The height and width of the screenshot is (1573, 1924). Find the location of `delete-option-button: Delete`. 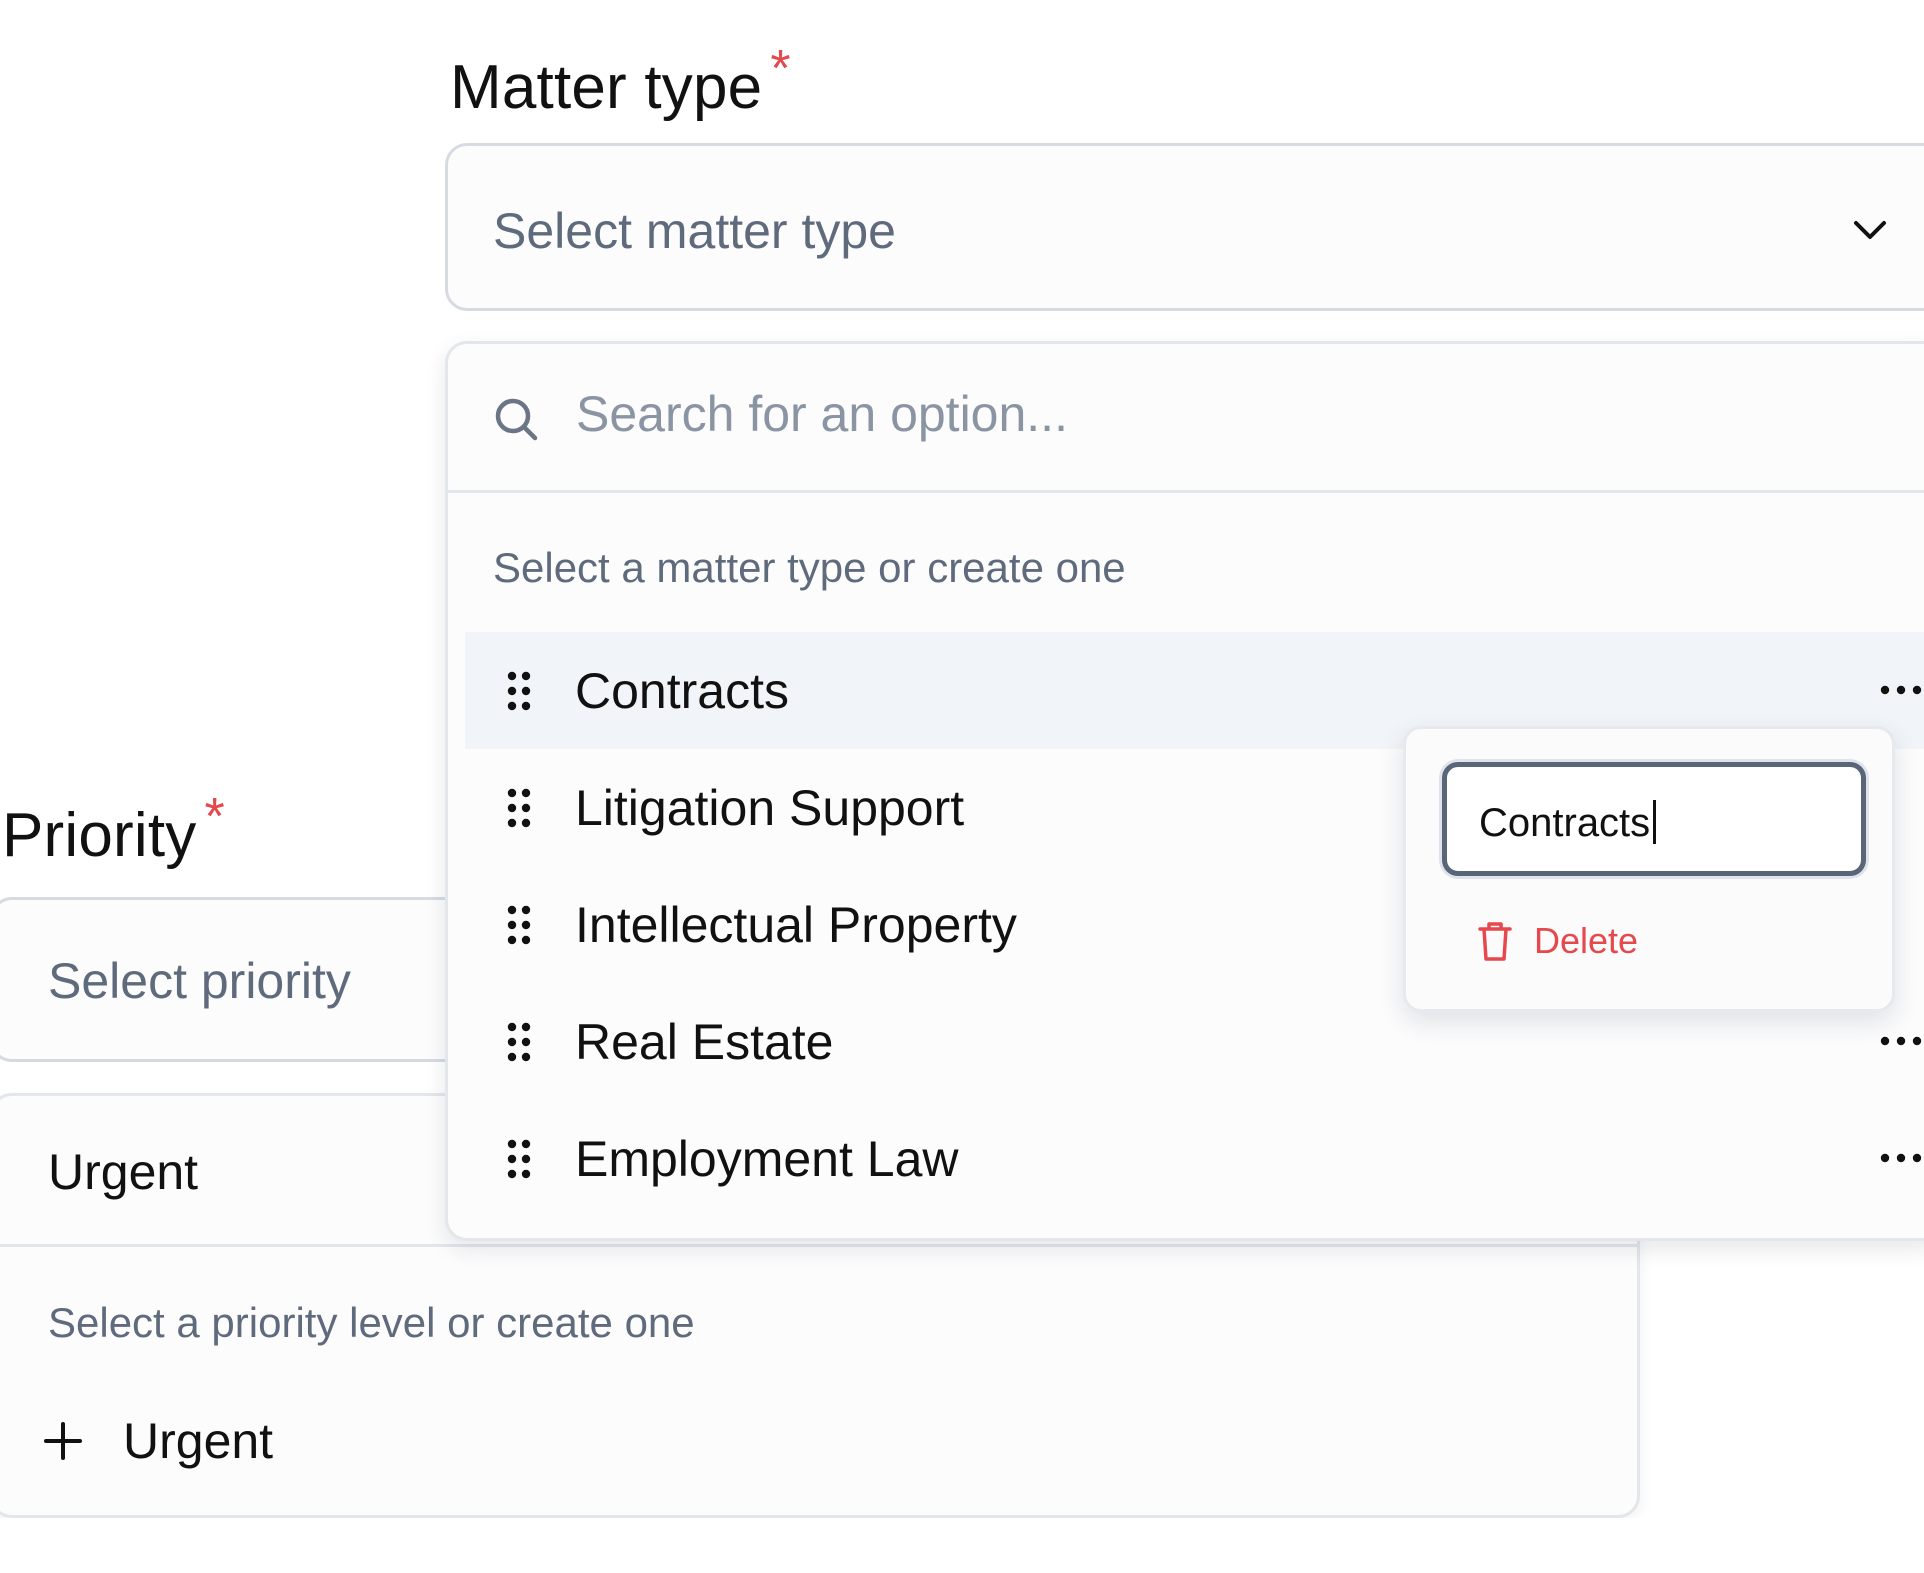

delete-option-button: Delete is located at coordinates (1557, 941).